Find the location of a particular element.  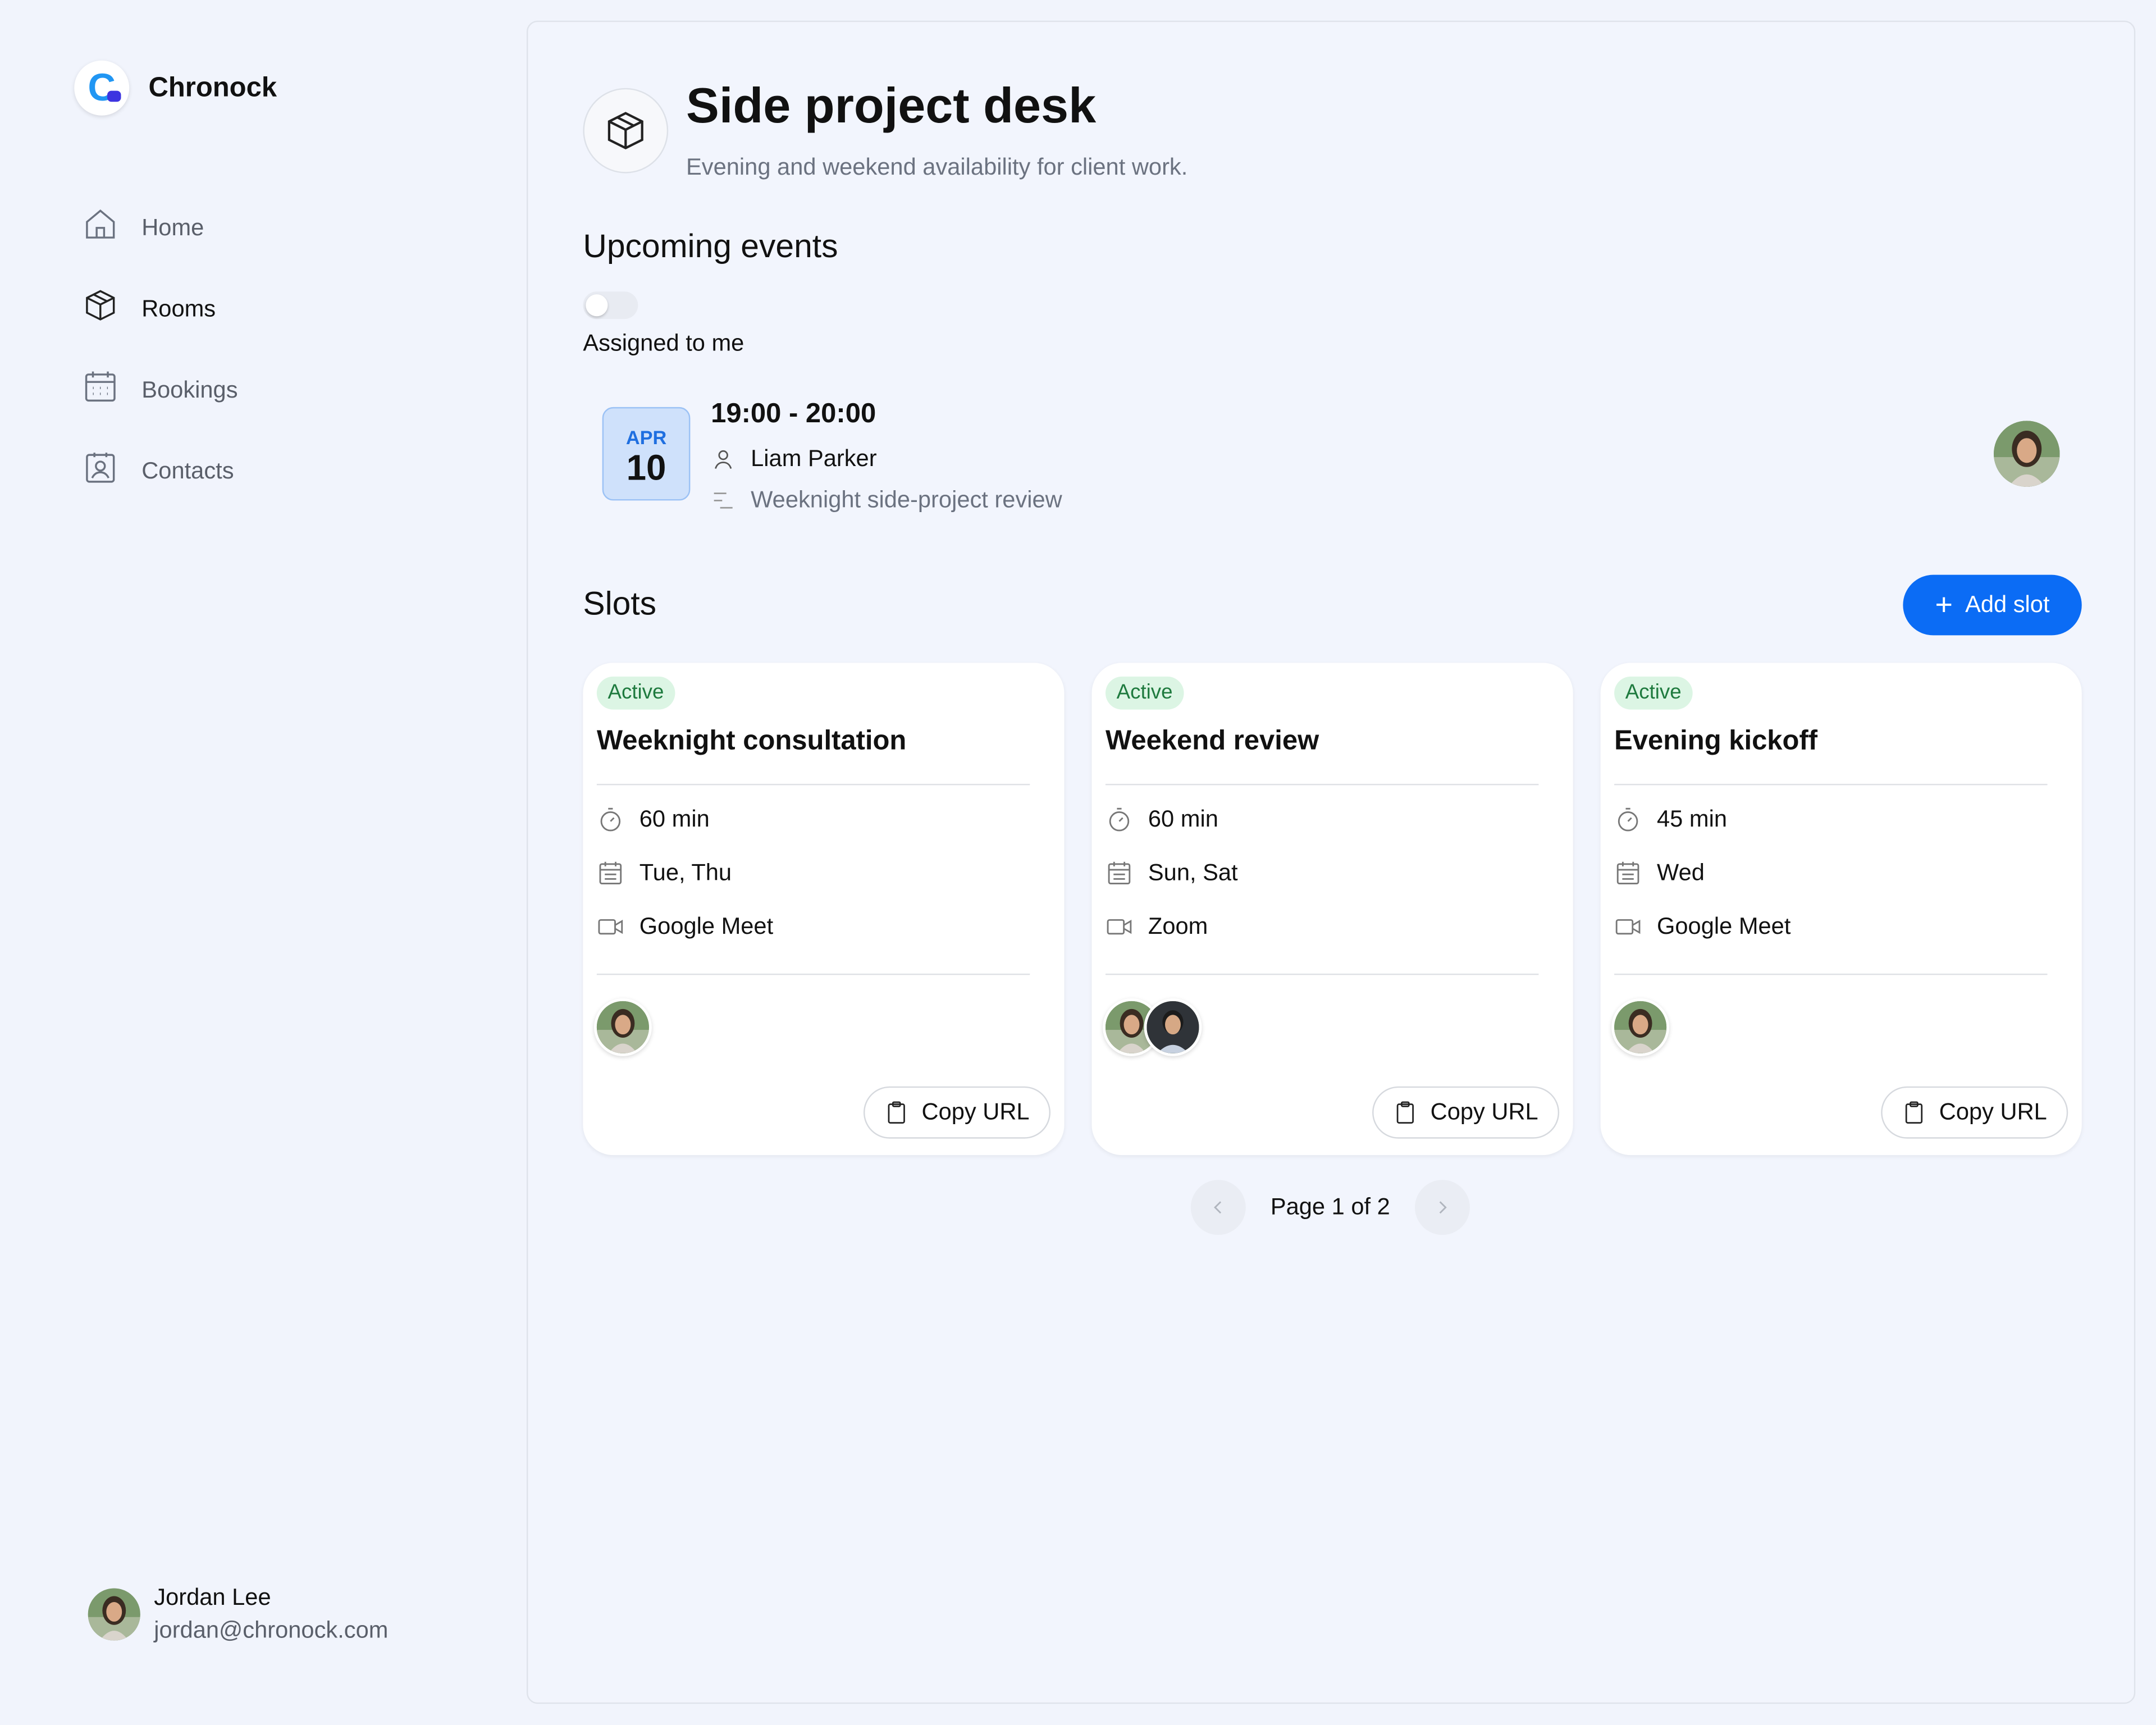

slot-days: Tue, Thu is located at coordinates (685, 873).